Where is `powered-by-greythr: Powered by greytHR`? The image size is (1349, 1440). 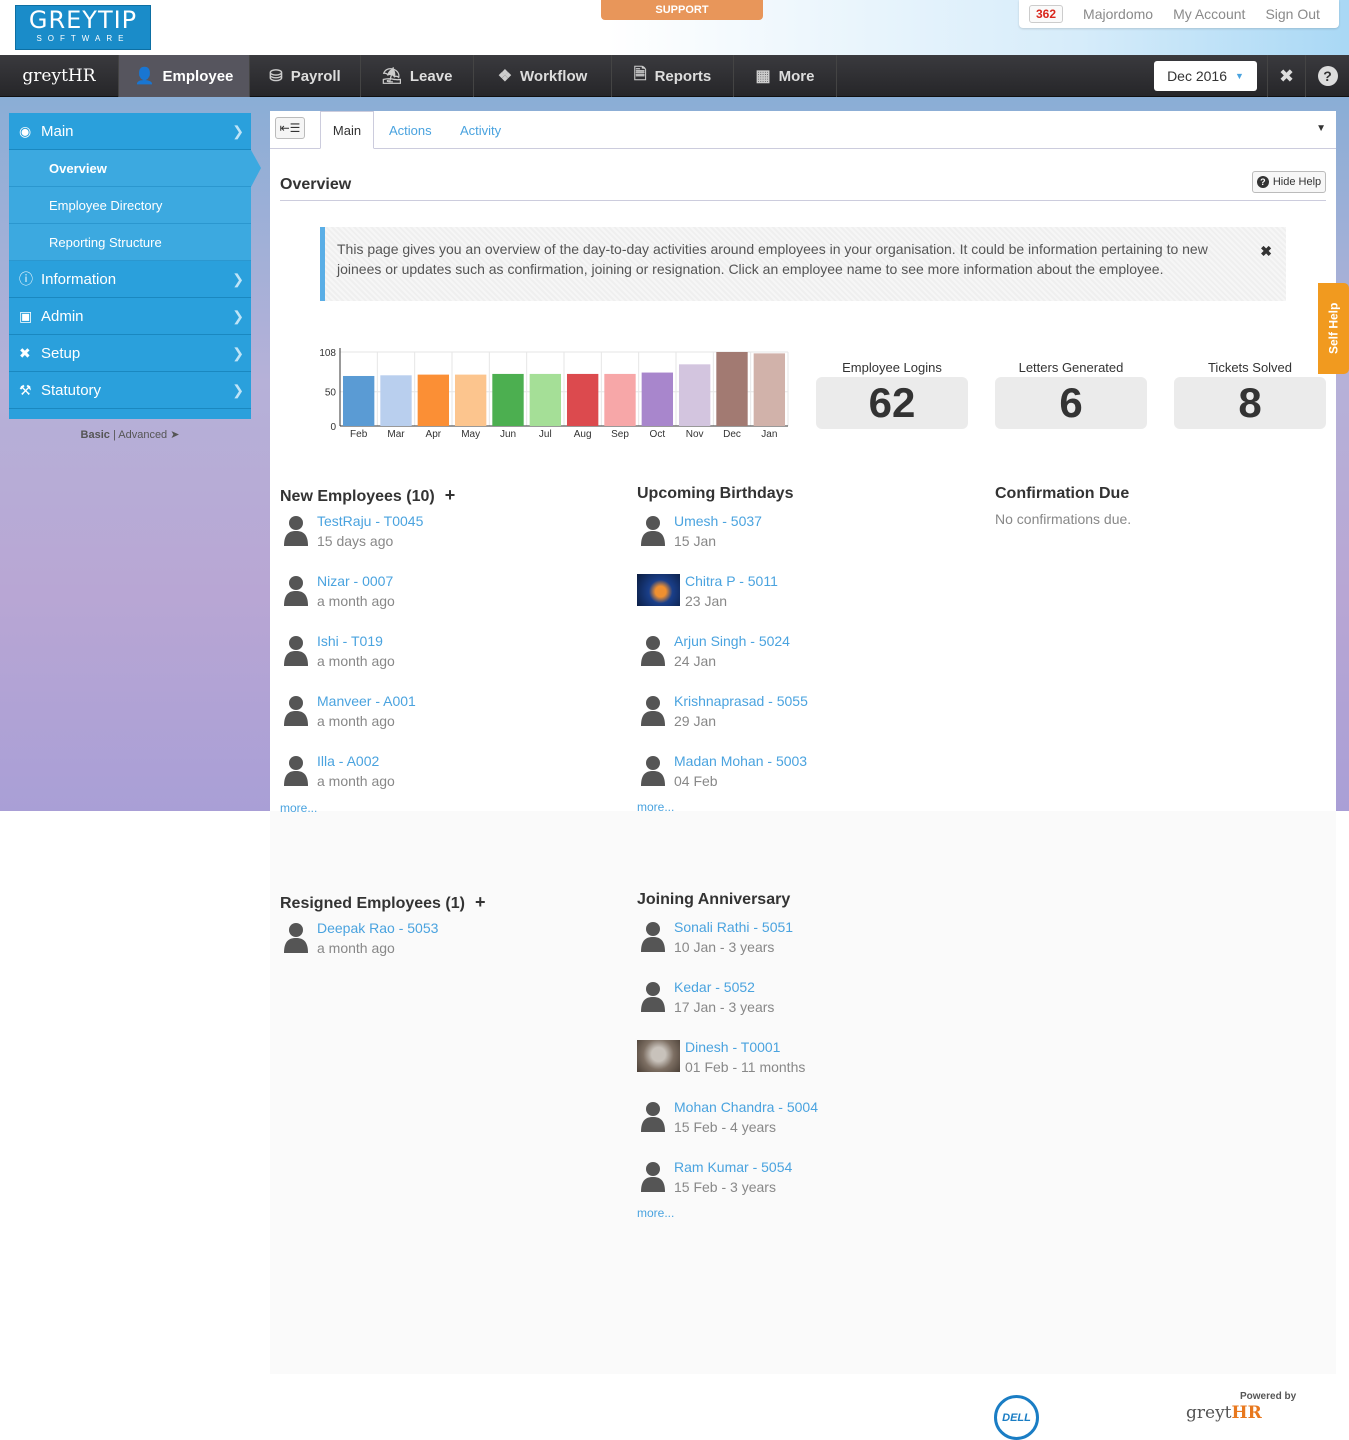 powered-by-greythr: Powered by greytHR is located at coordinates (1241, 1407).